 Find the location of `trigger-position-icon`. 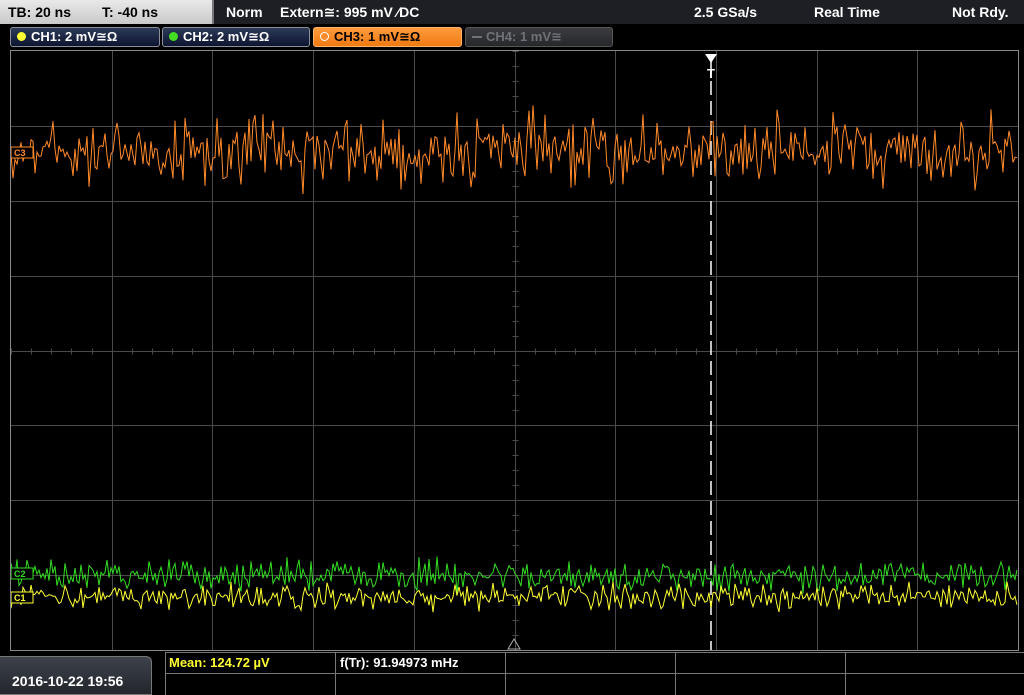

trigger-position-icon is located at coordinates (711, 58).